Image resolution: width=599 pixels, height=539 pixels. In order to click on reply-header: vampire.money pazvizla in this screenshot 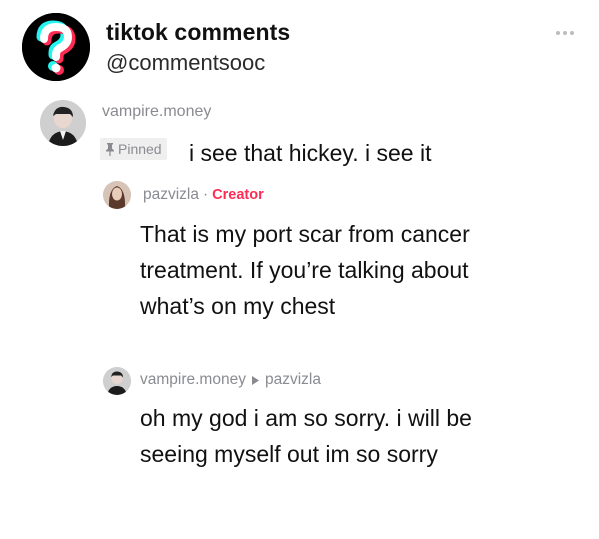, I will do `click(230, 380)`.